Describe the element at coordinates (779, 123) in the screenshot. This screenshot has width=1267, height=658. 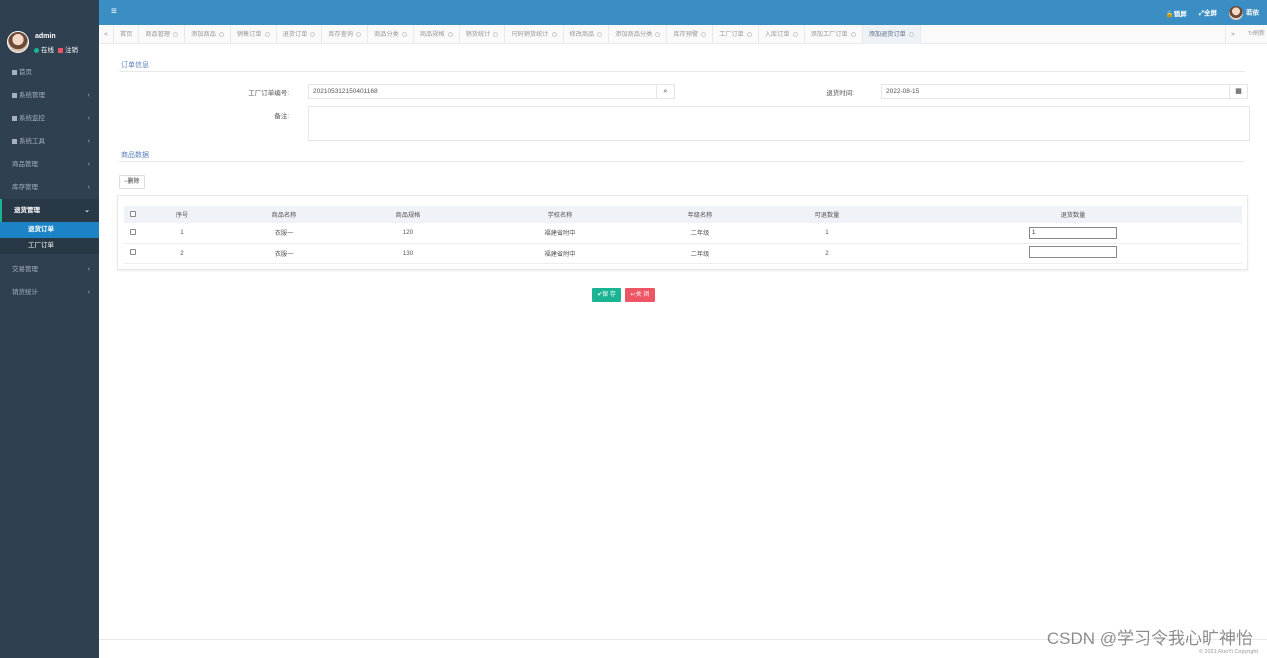
I see `remark-textarea` at that location.